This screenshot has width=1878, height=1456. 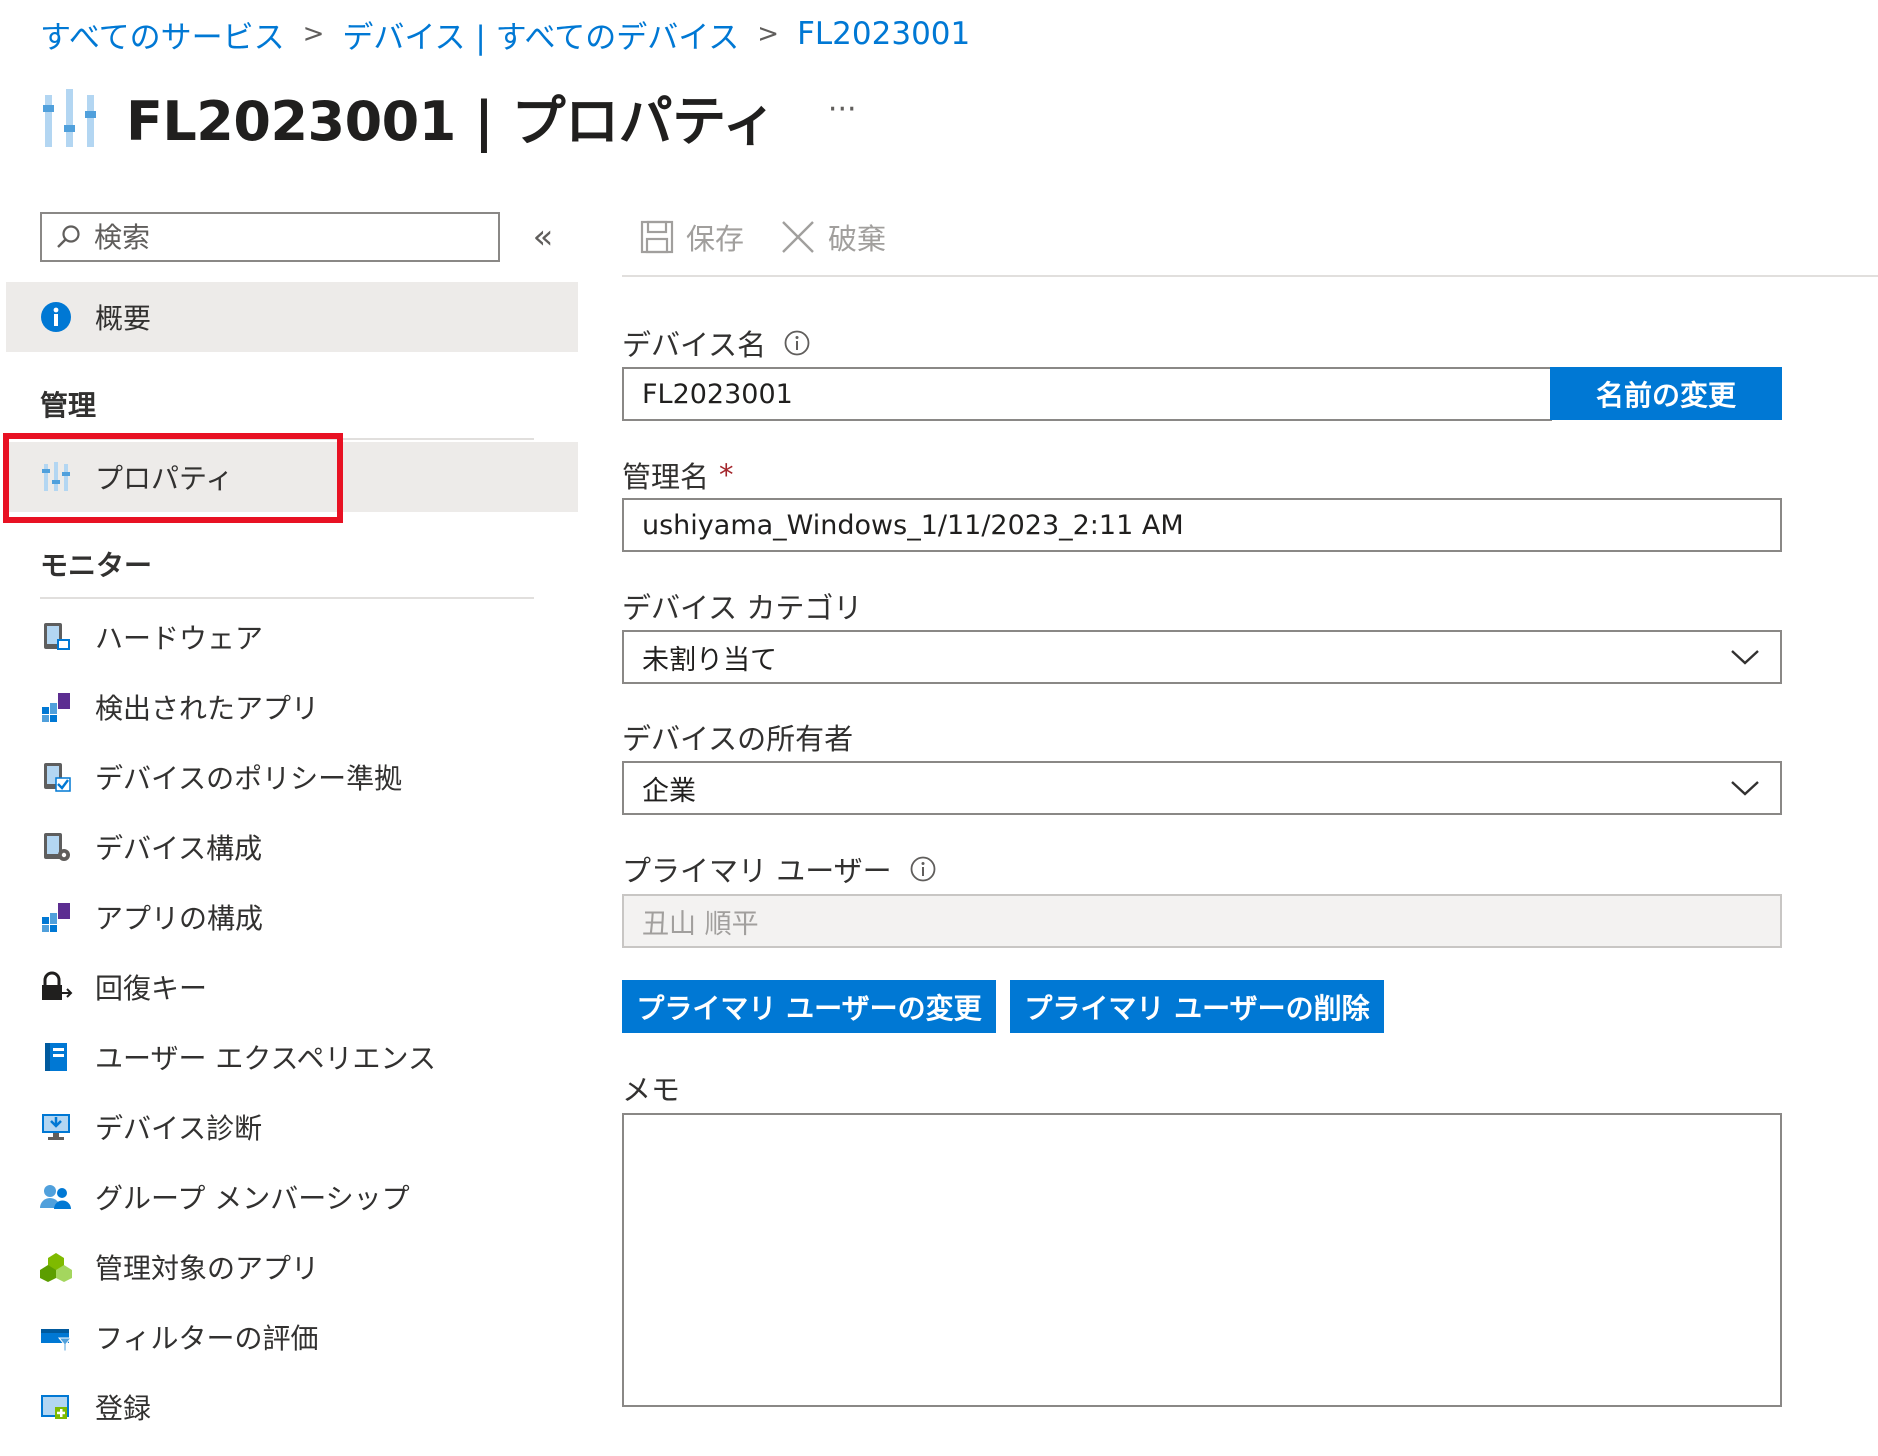 I want to click on save-label: 保存, so click(x=715, y=239).